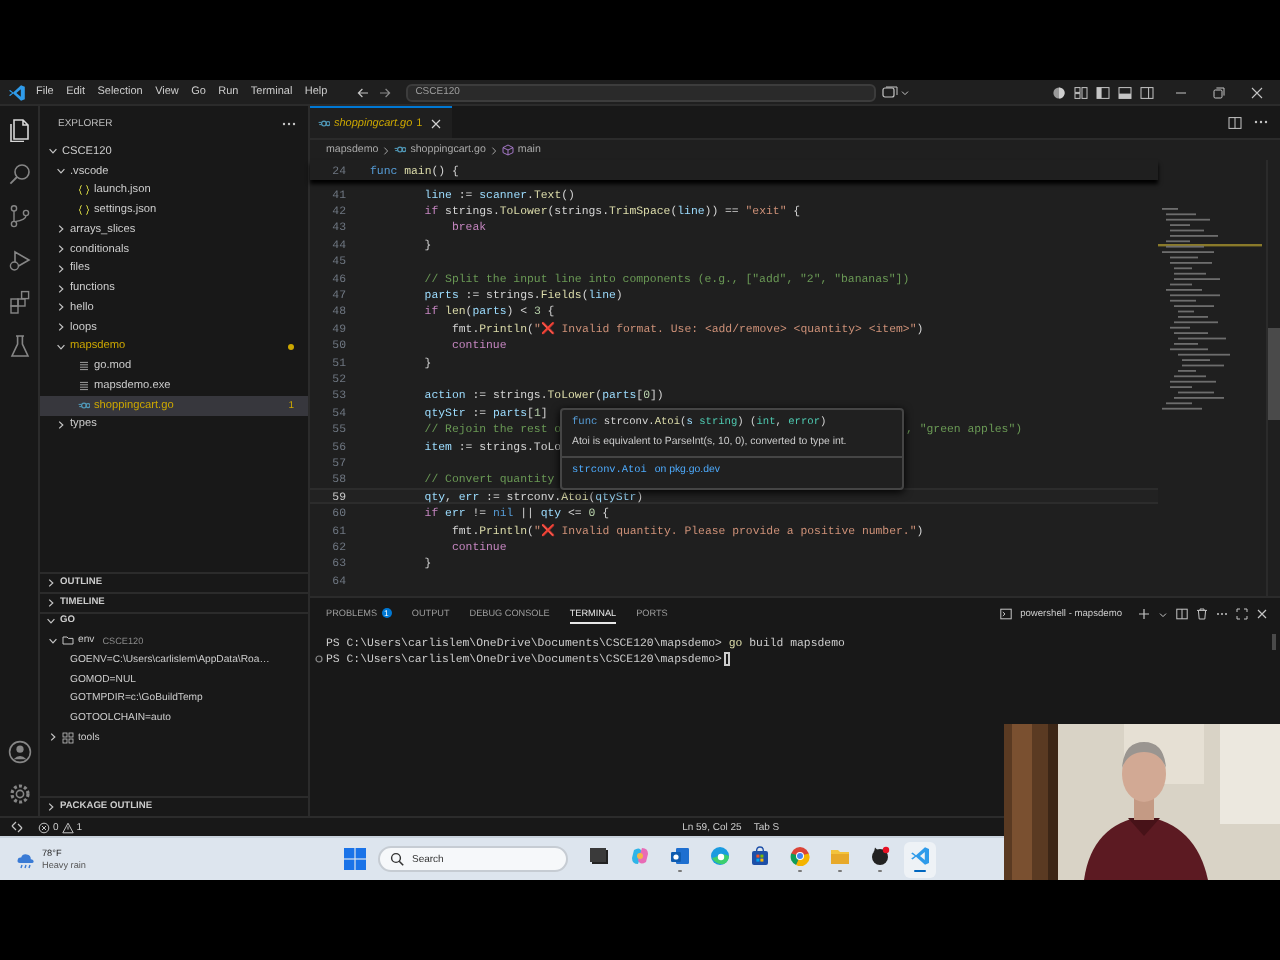 The image size is (1280, 960). Describe the element at coordinates (44, 827) in the screenshot. I see `error-icon` at that location.